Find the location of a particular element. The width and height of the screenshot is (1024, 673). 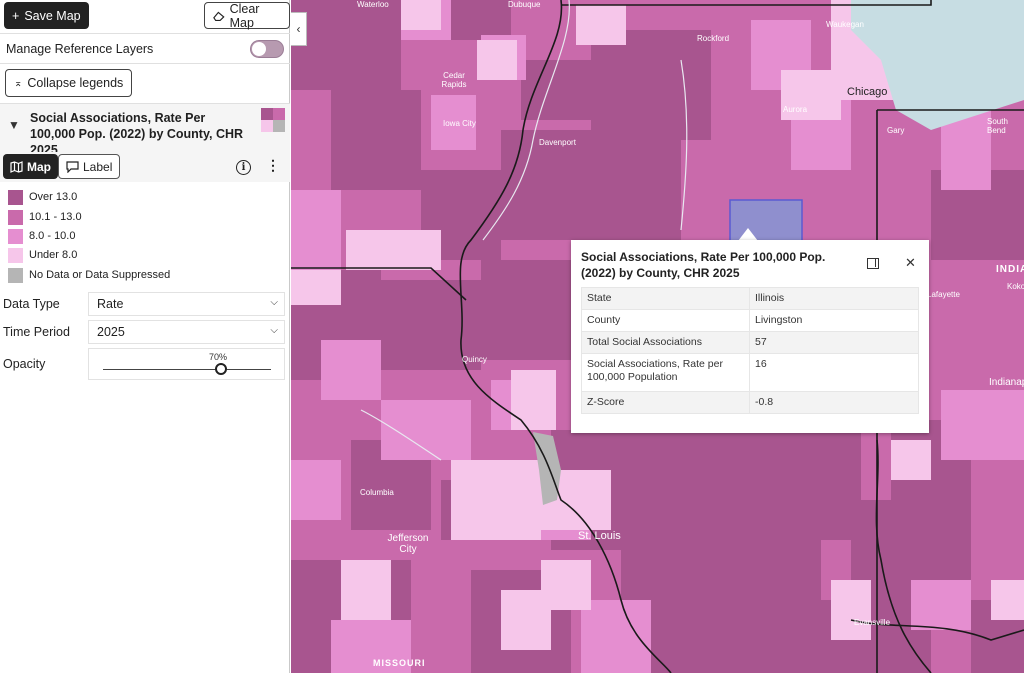

table-row: State Illinois is located at coordinates (750, 298).